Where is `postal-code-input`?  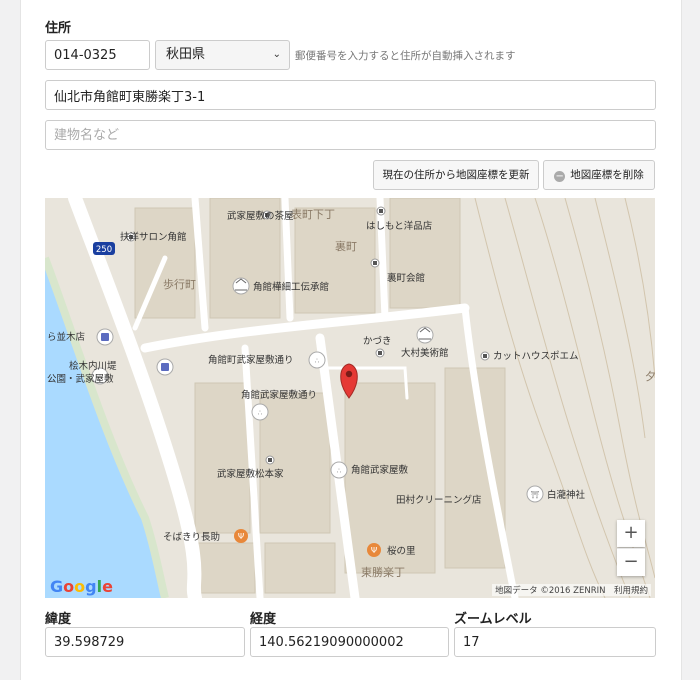
postal-code-input is located at coordinates (97, 55).